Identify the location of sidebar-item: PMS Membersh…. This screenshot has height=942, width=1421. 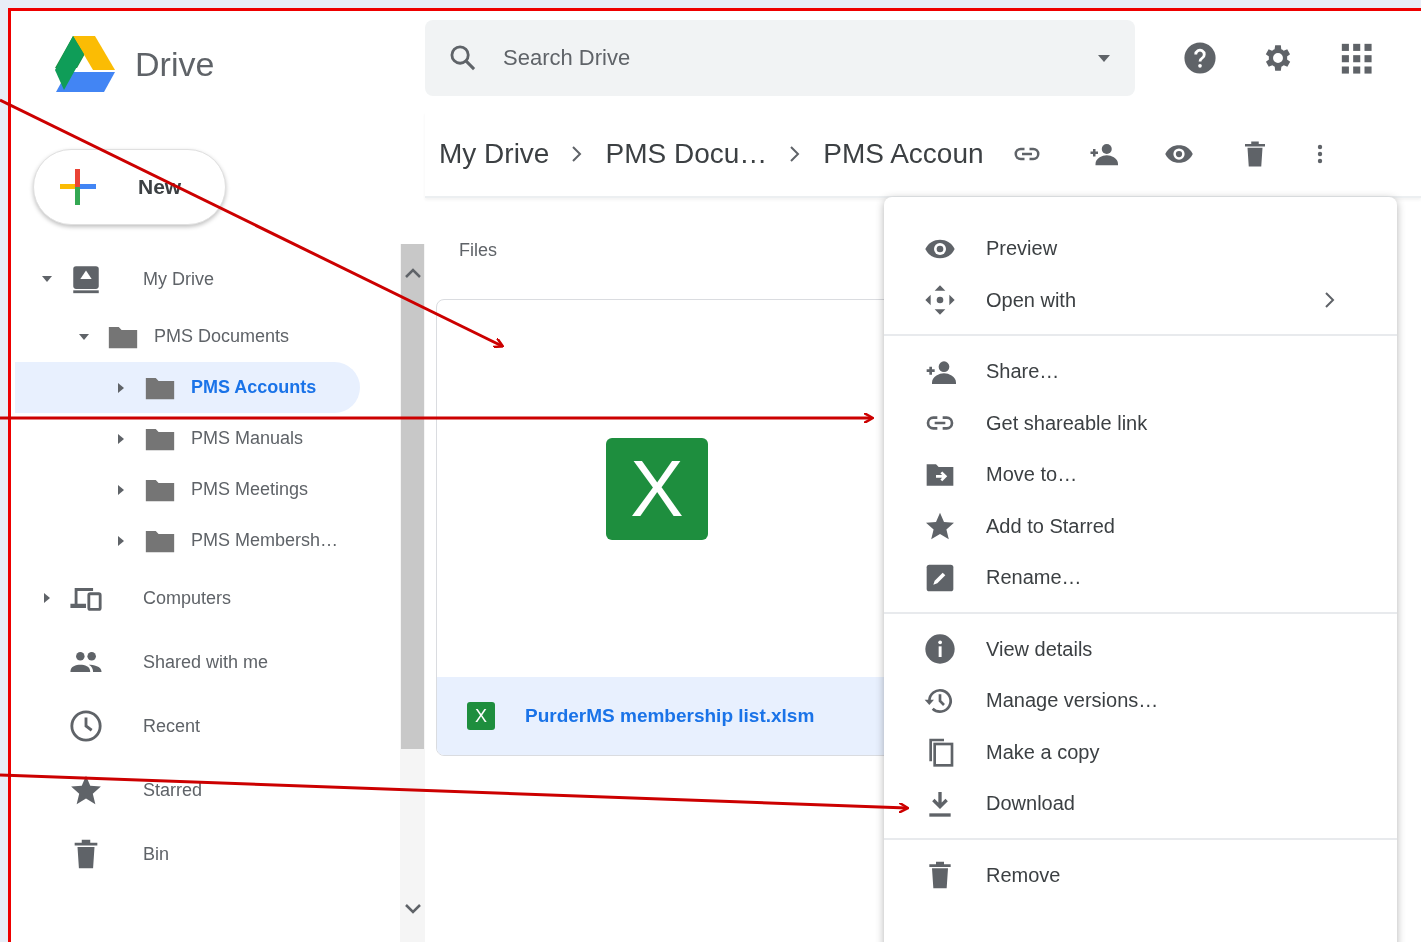
(187, 540).